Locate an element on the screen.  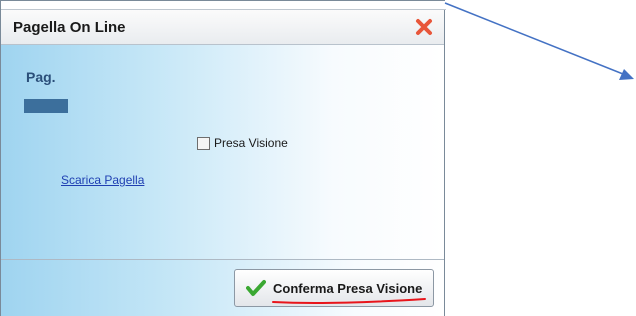
report-card-icon: Pag. is located at coordinates (46, 91).